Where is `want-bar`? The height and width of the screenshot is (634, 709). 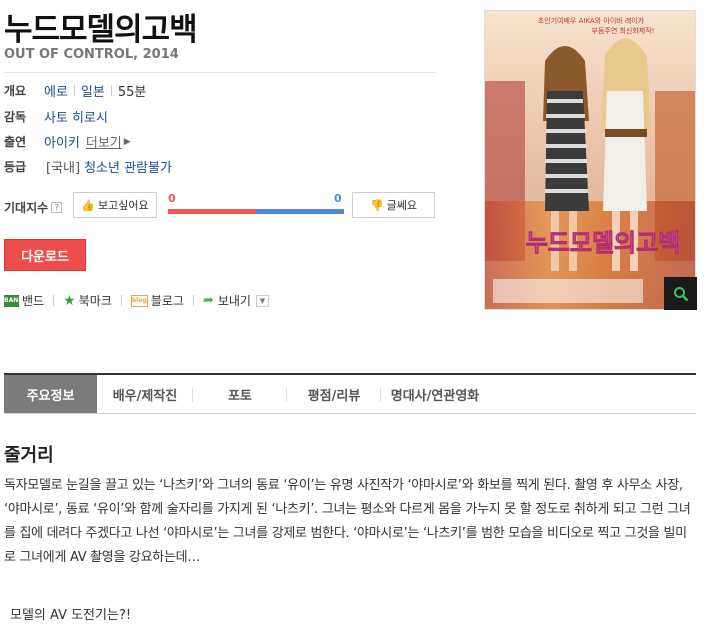 want-bar is located at coordinates (212, 211).